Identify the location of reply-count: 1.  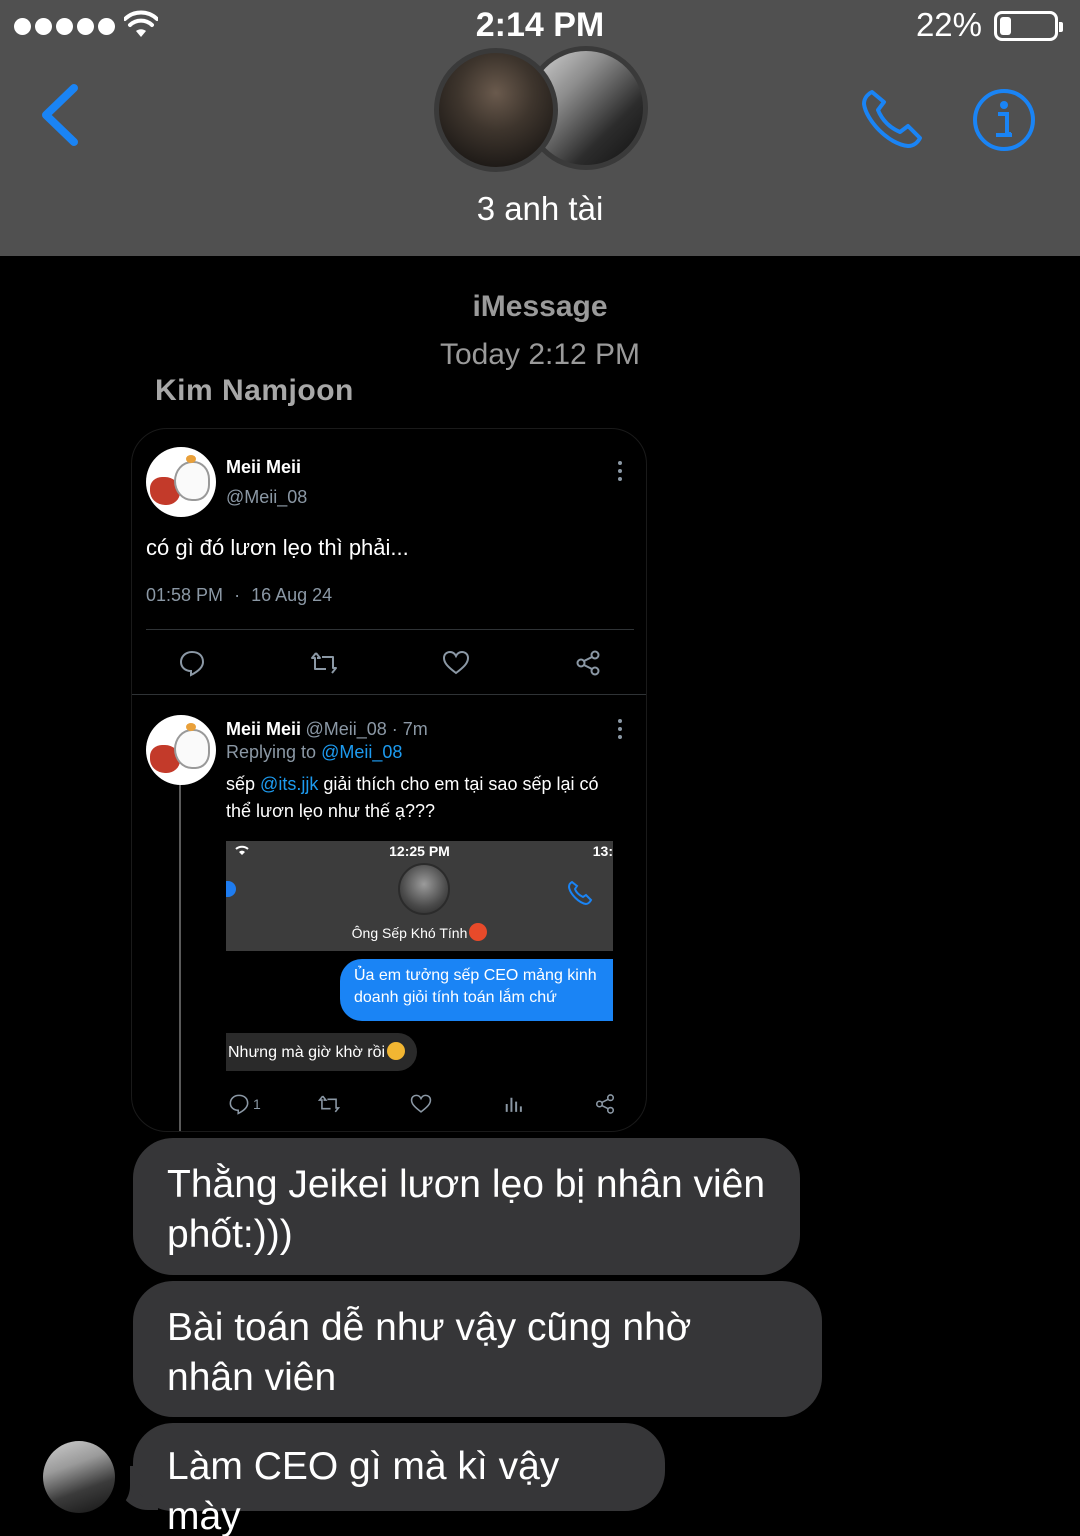
(257, 1104).